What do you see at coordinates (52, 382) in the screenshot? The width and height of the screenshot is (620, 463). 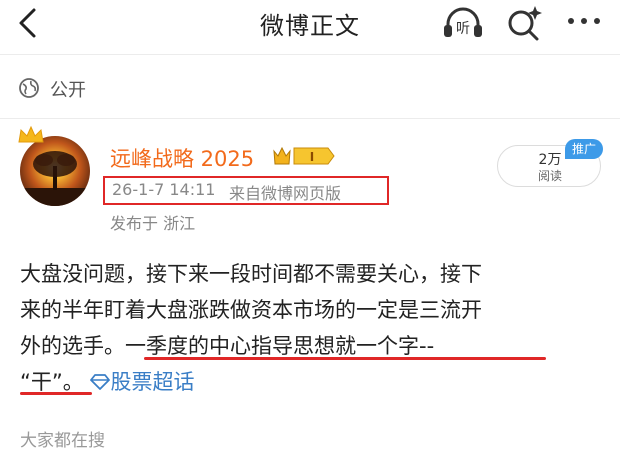 I see `post-text-quote: “干”。` at bounding box center [52, 382].